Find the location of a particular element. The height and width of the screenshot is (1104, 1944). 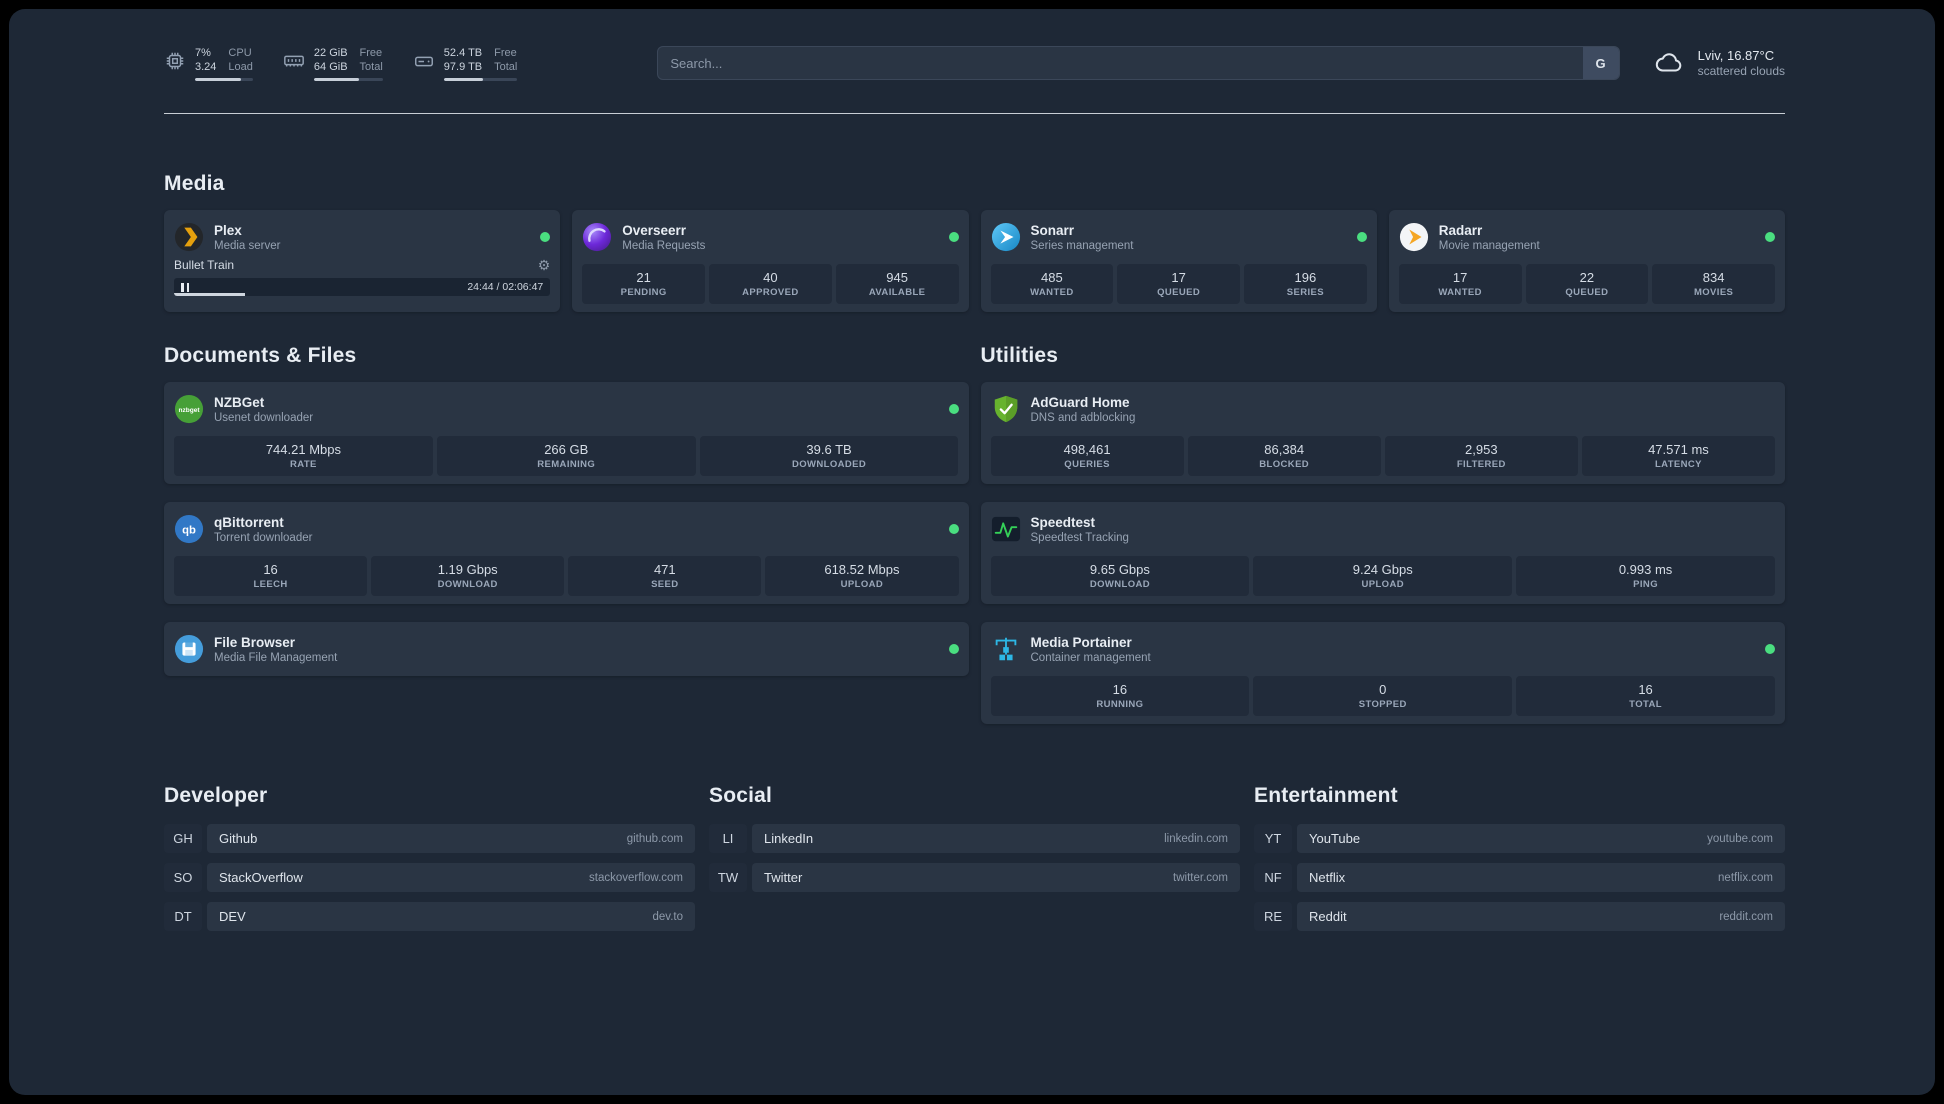

stat-label: DOWNLOAD is located at coordinates (1120, 584).